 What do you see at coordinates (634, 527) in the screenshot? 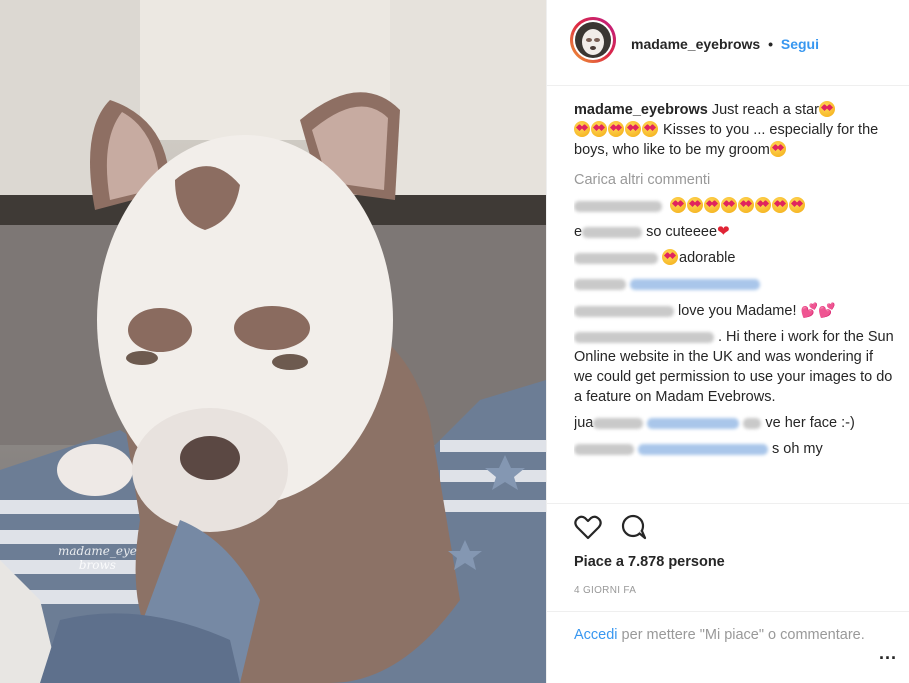
I see `comment-bubble-icon` at bounding box center [634, 527].